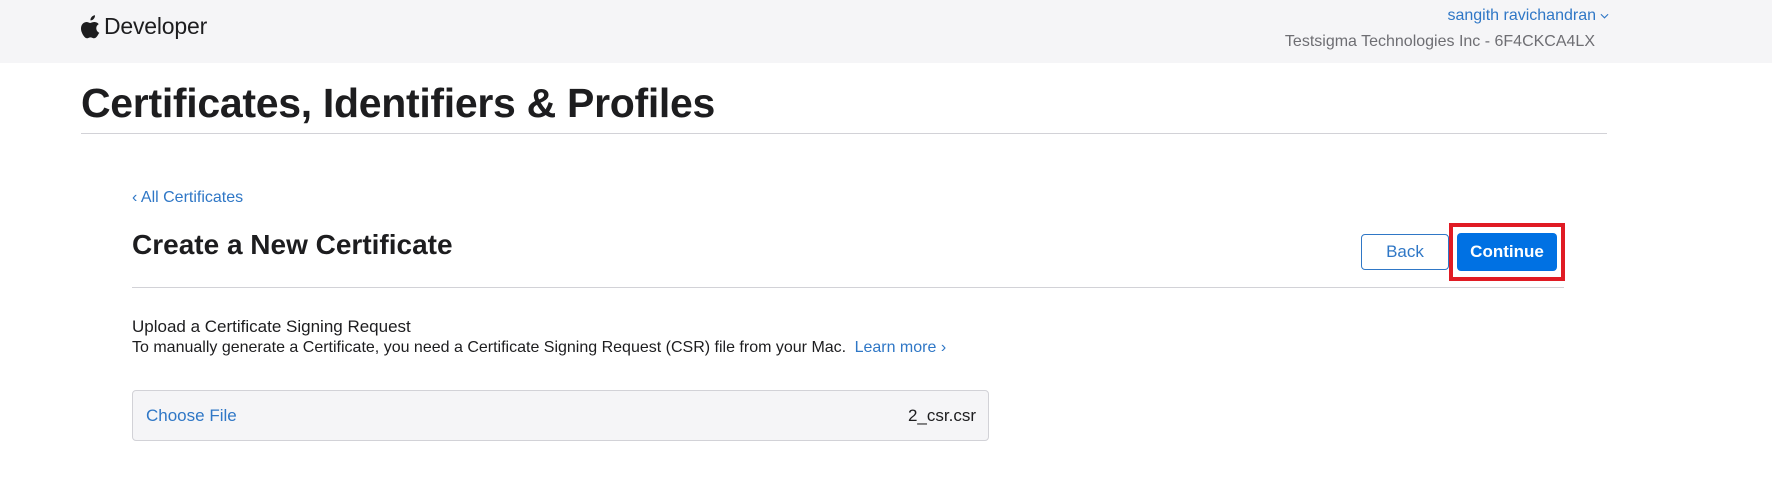 Image resolution: width=1772 pixels, height=479 pixels. What do you see at coordinates (1405, 252) in the screenshot?
I see `back-button: Back` at bounding box center [1405, 252].